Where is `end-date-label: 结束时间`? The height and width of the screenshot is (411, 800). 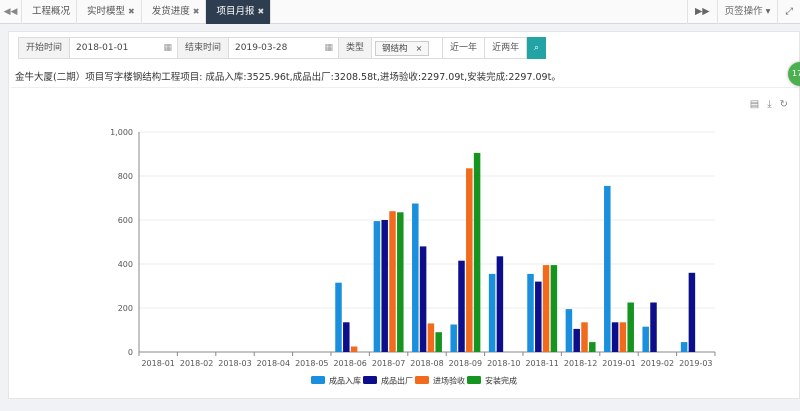 end-date-label: 结束时间 is located at coordinates (204, 48).